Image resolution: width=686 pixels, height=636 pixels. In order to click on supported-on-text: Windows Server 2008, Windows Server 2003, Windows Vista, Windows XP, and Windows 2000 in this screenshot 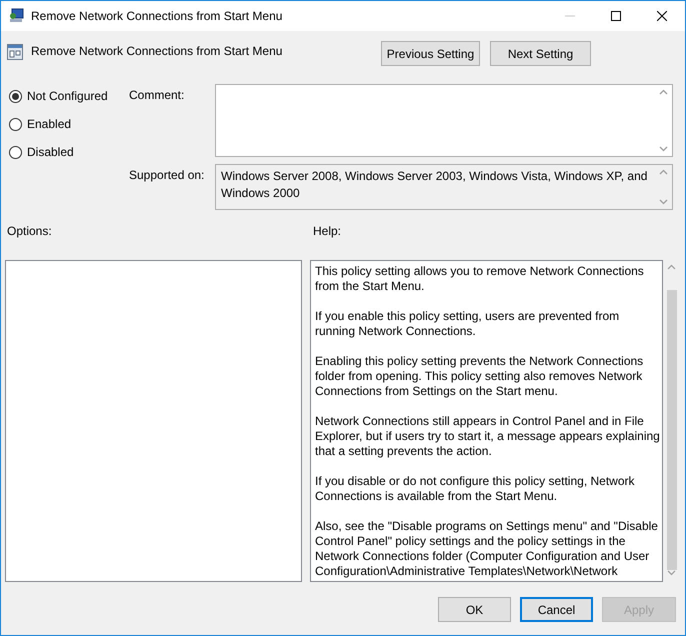, I will do `click(434, 185)`.